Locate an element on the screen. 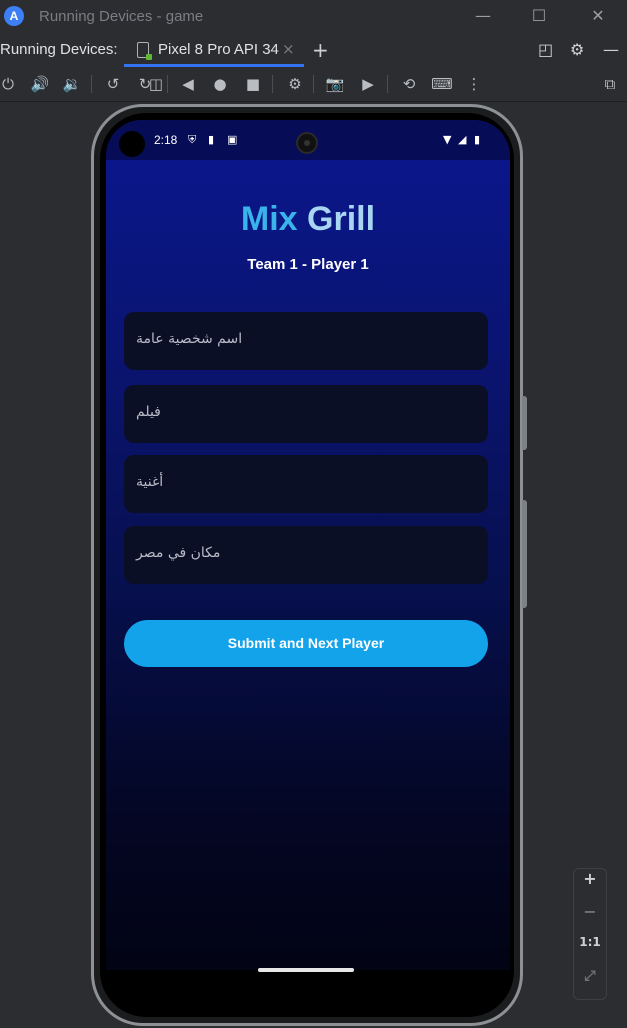 Image resolution: width=627 pixels, height=1028 pixels. tab-pixel-8-pro: Pixel 8 Pro API 34 × is located at coordinates (214, 50).